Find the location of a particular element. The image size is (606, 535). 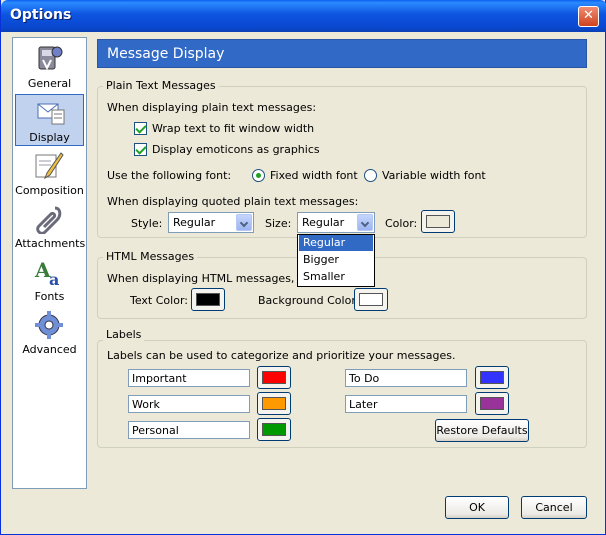

ok-button: OK is located at coordinates (477, 507).